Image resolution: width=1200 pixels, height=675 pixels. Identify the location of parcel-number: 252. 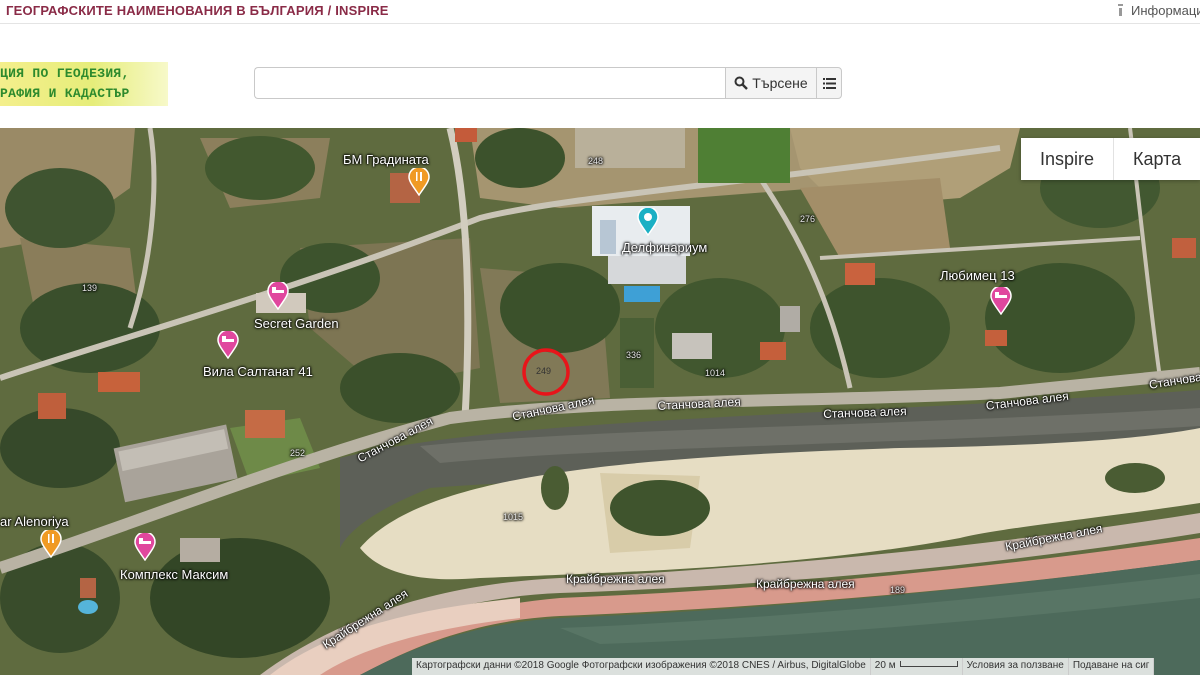
(297, 453).